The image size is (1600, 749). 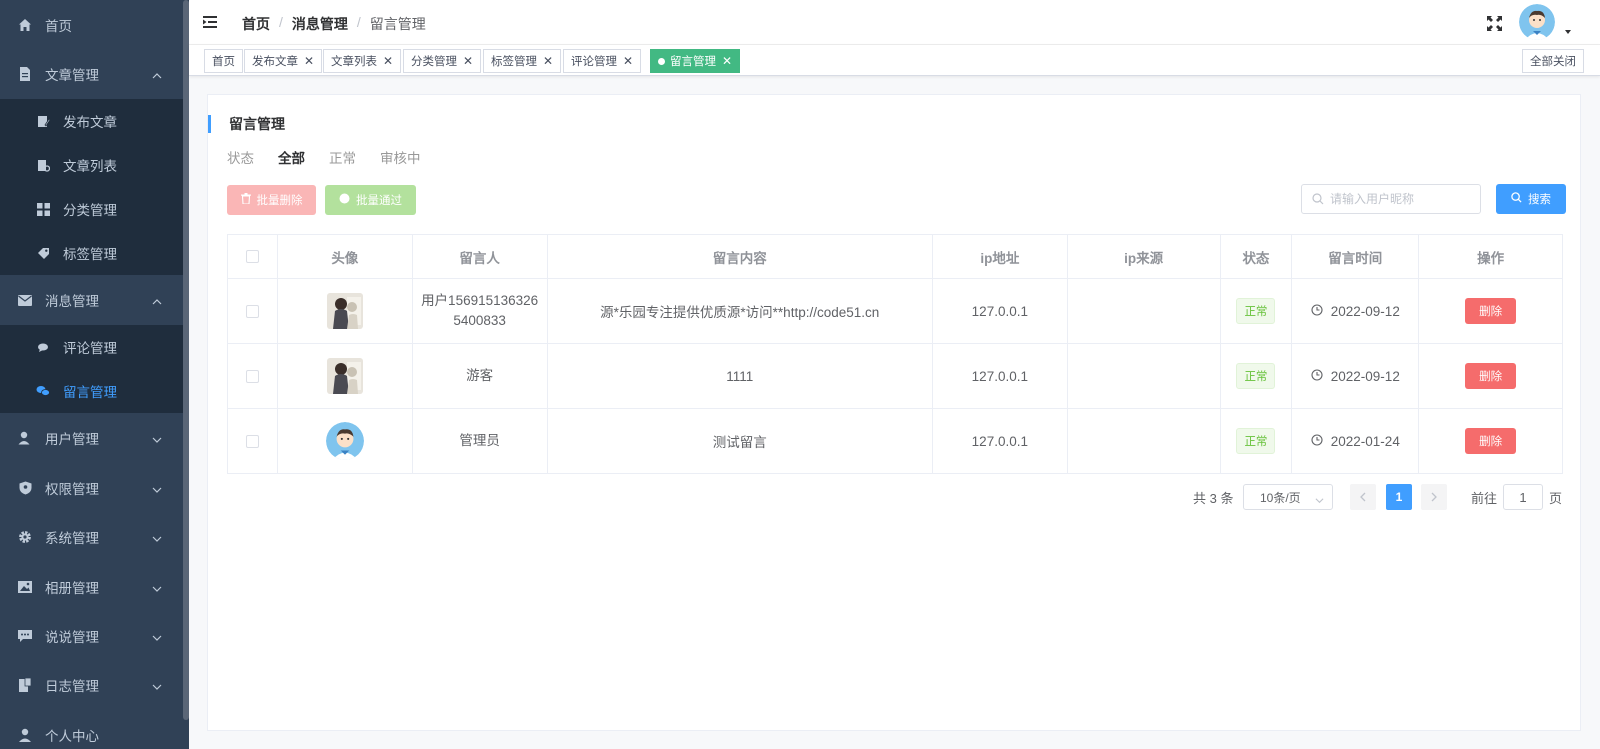 What do you see at coordinates (91, 438) in the screenshot?
I see `sidebar-item-users: 用户管理` at bounding box center [91, 438].